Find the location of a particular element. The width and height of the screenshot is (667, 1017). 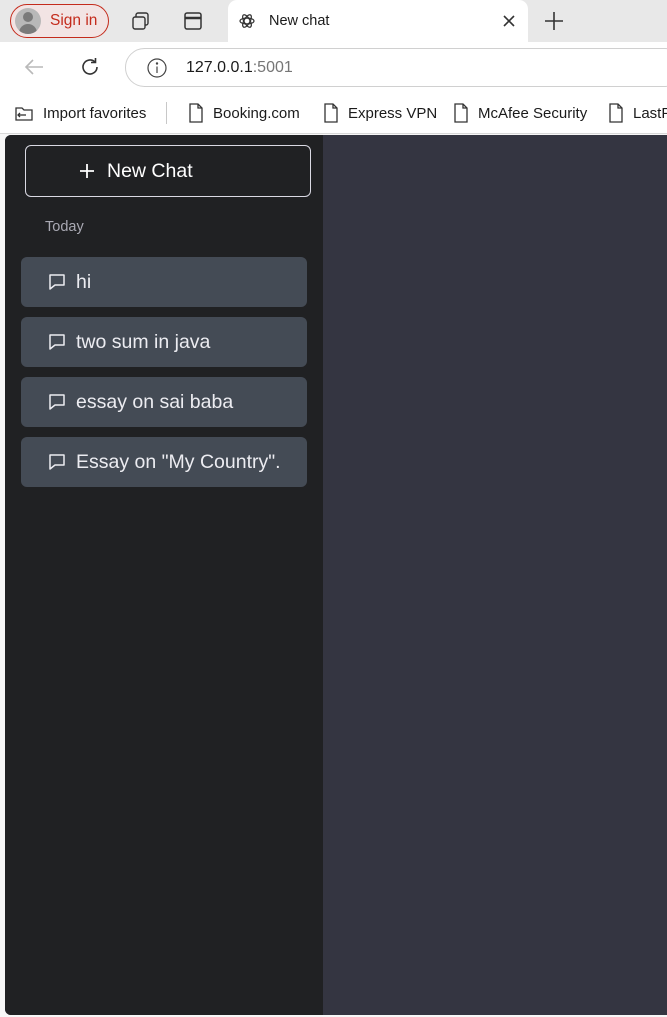

chat-title: Essay on "My Country". is located at coordinates (178, 461).